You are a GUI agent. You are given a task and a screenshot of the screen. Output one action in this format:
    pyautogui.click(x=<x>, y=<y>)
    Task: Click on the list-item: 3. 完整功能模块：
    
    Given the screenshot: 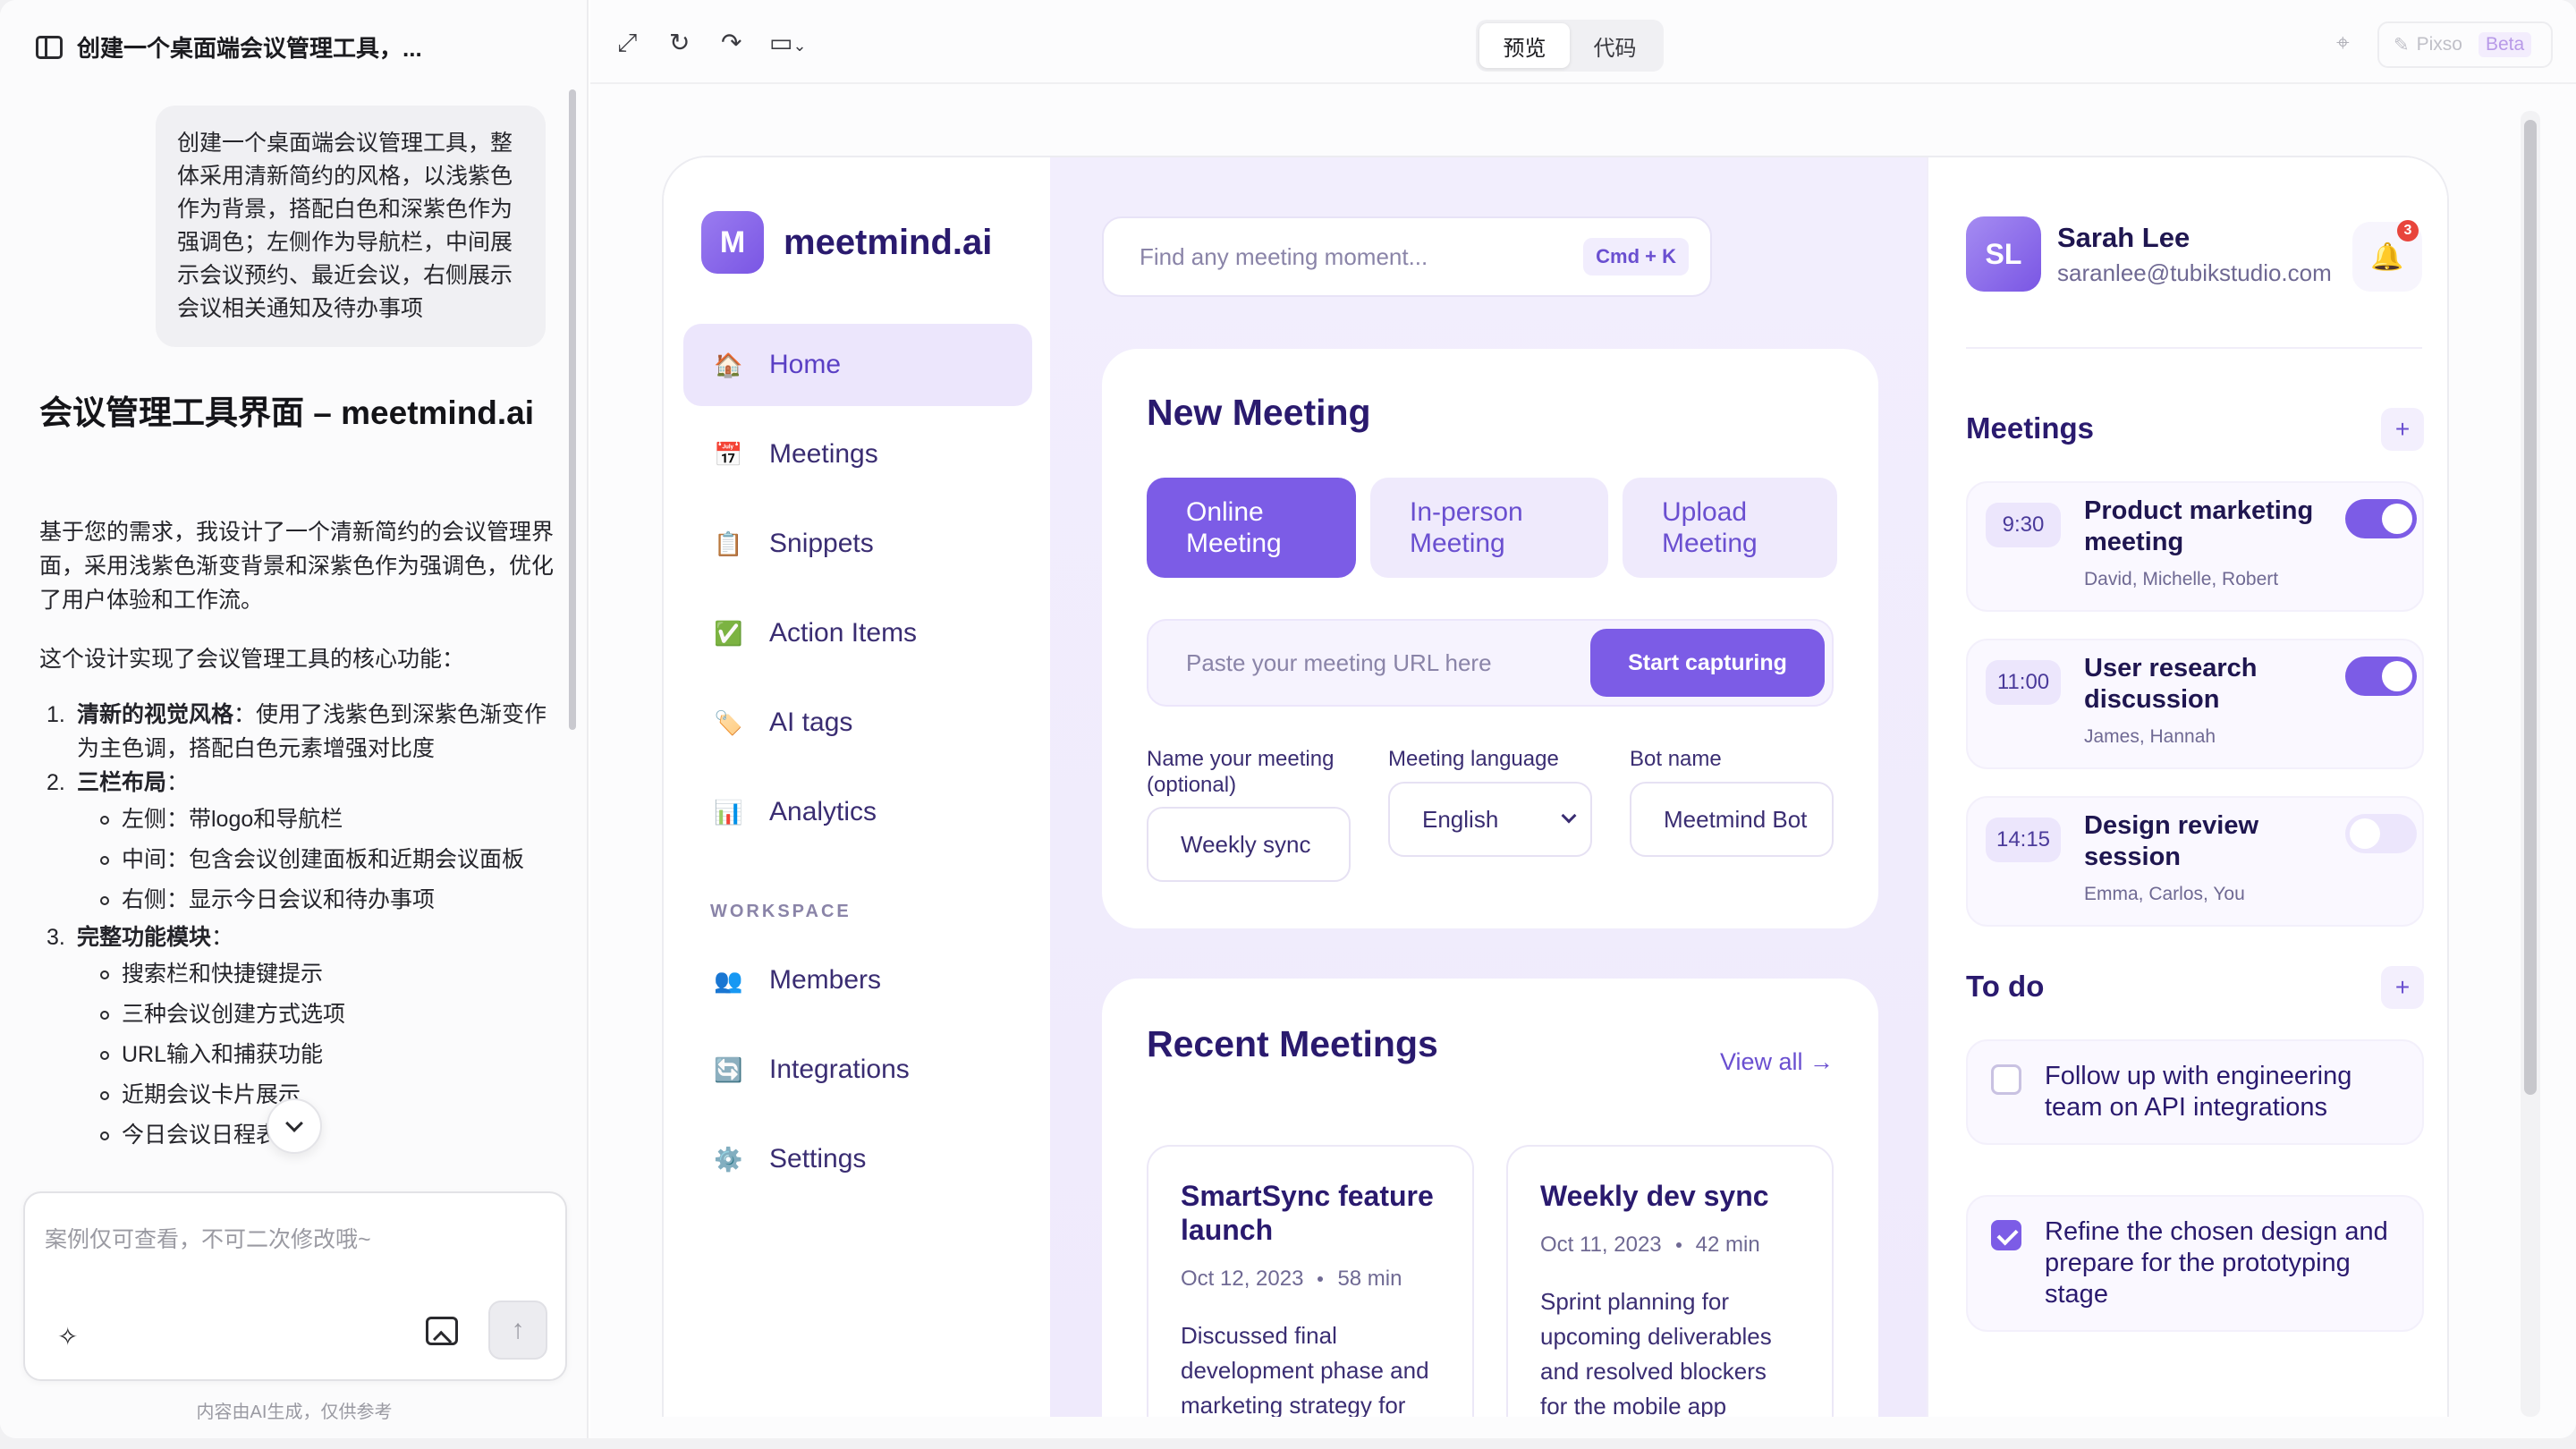 What is the action you would take?
    pyautogui.click(x=140, y=937)
    